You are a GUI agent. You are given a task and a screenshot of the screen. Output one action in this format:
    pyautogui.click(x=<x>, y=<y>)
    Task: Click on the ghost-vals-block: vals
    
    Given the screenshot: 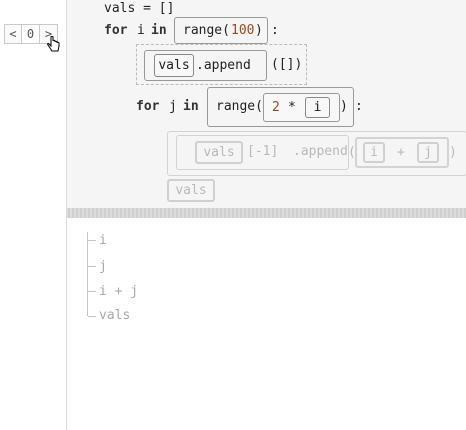 What is the action you would take?
    pyautogui.click(x=219, y=152)
    